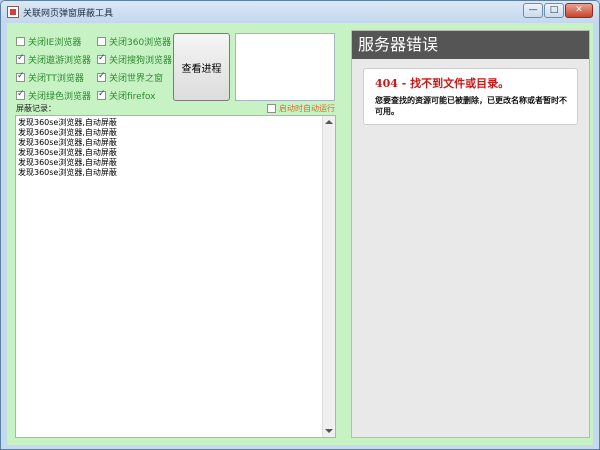  I want to click on option-label-4: 关闭TT浏览器, so click(56, 79).